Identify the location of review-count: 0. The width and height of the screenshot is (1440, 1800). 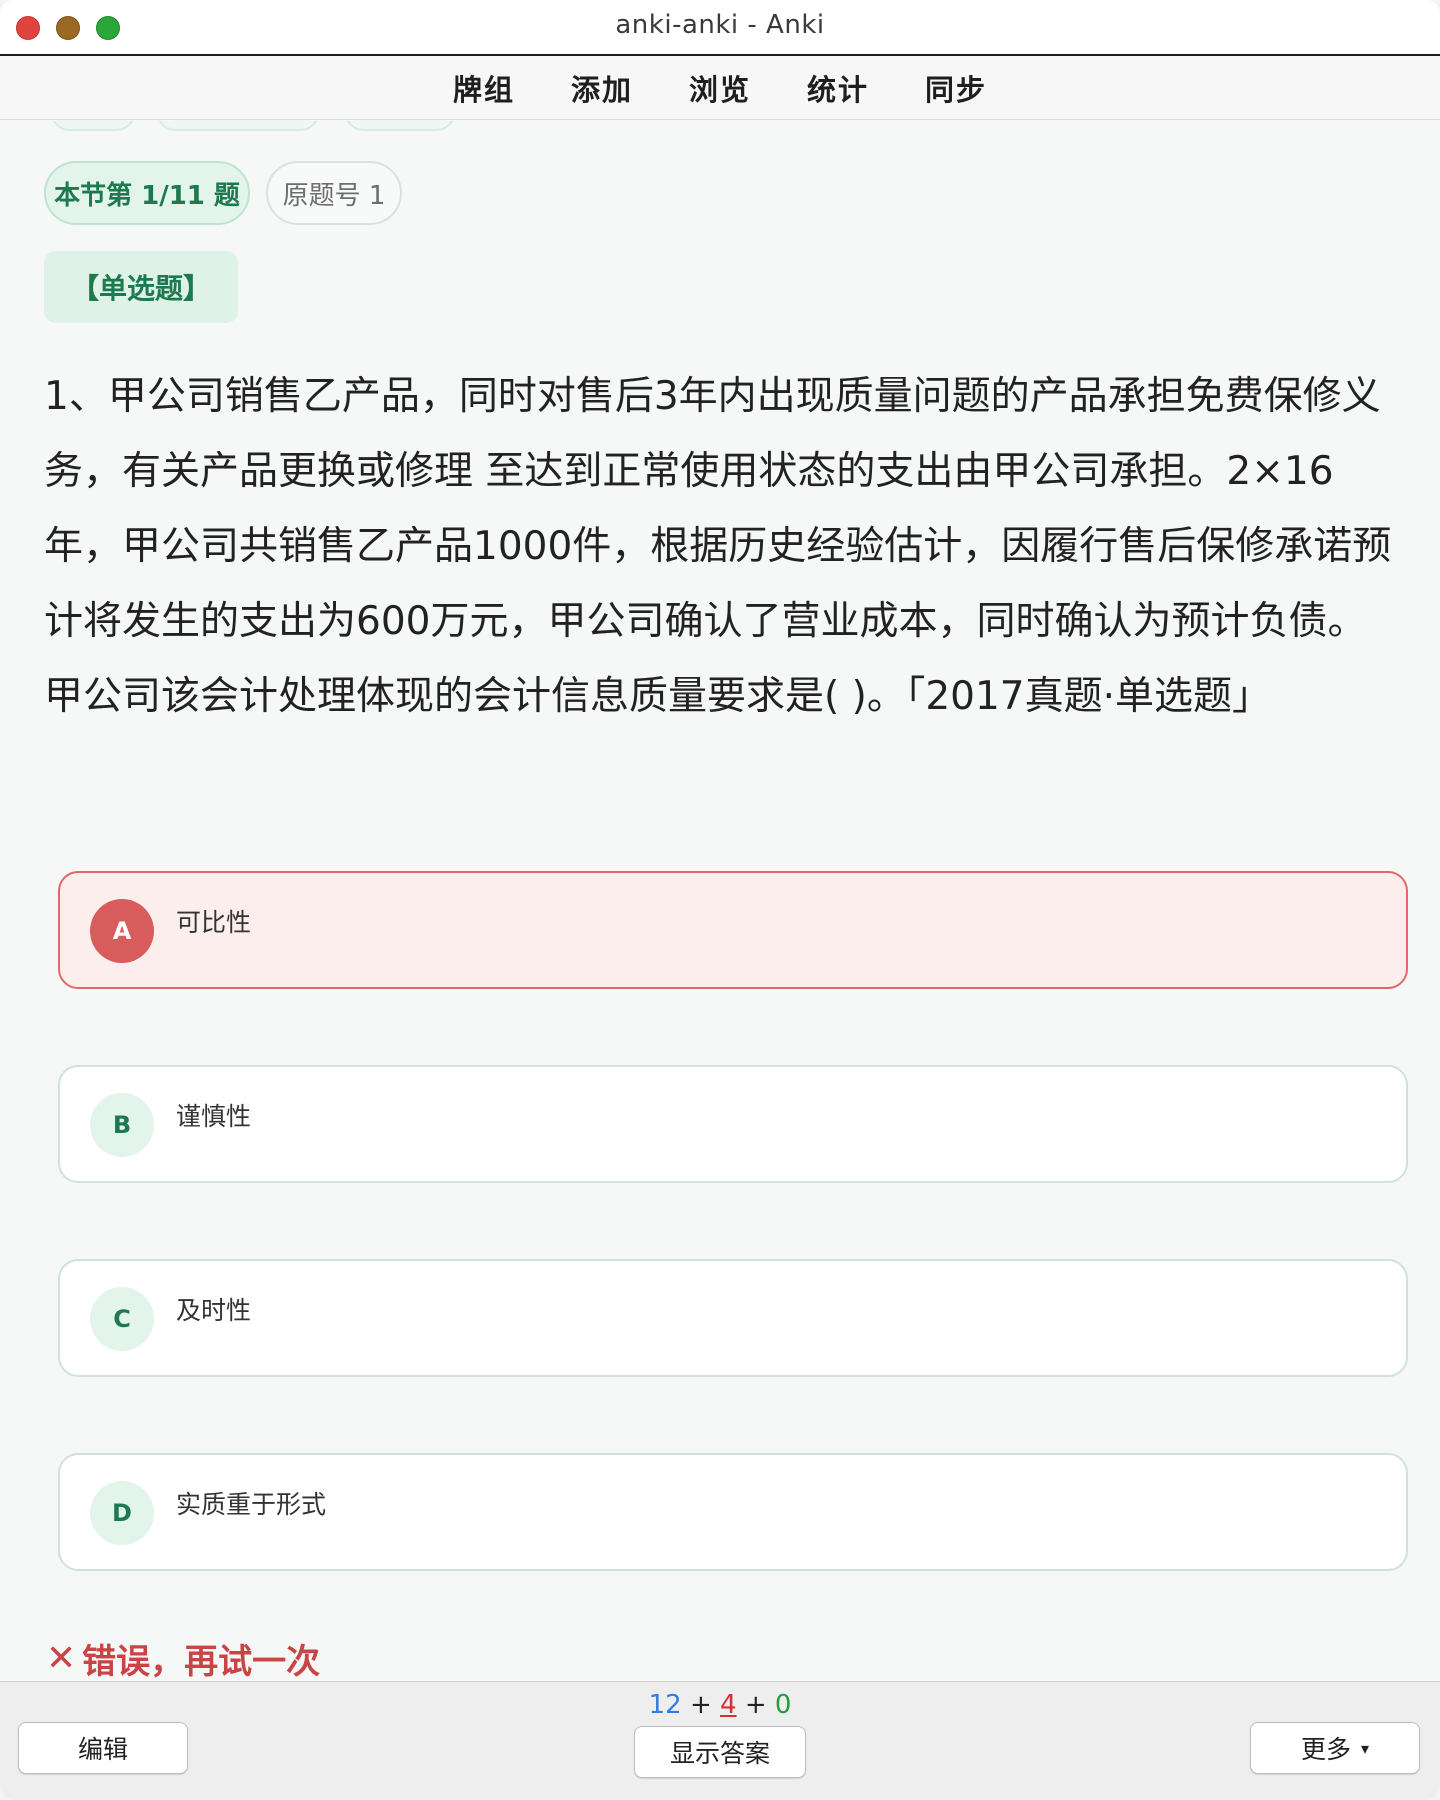
(783, 1705).